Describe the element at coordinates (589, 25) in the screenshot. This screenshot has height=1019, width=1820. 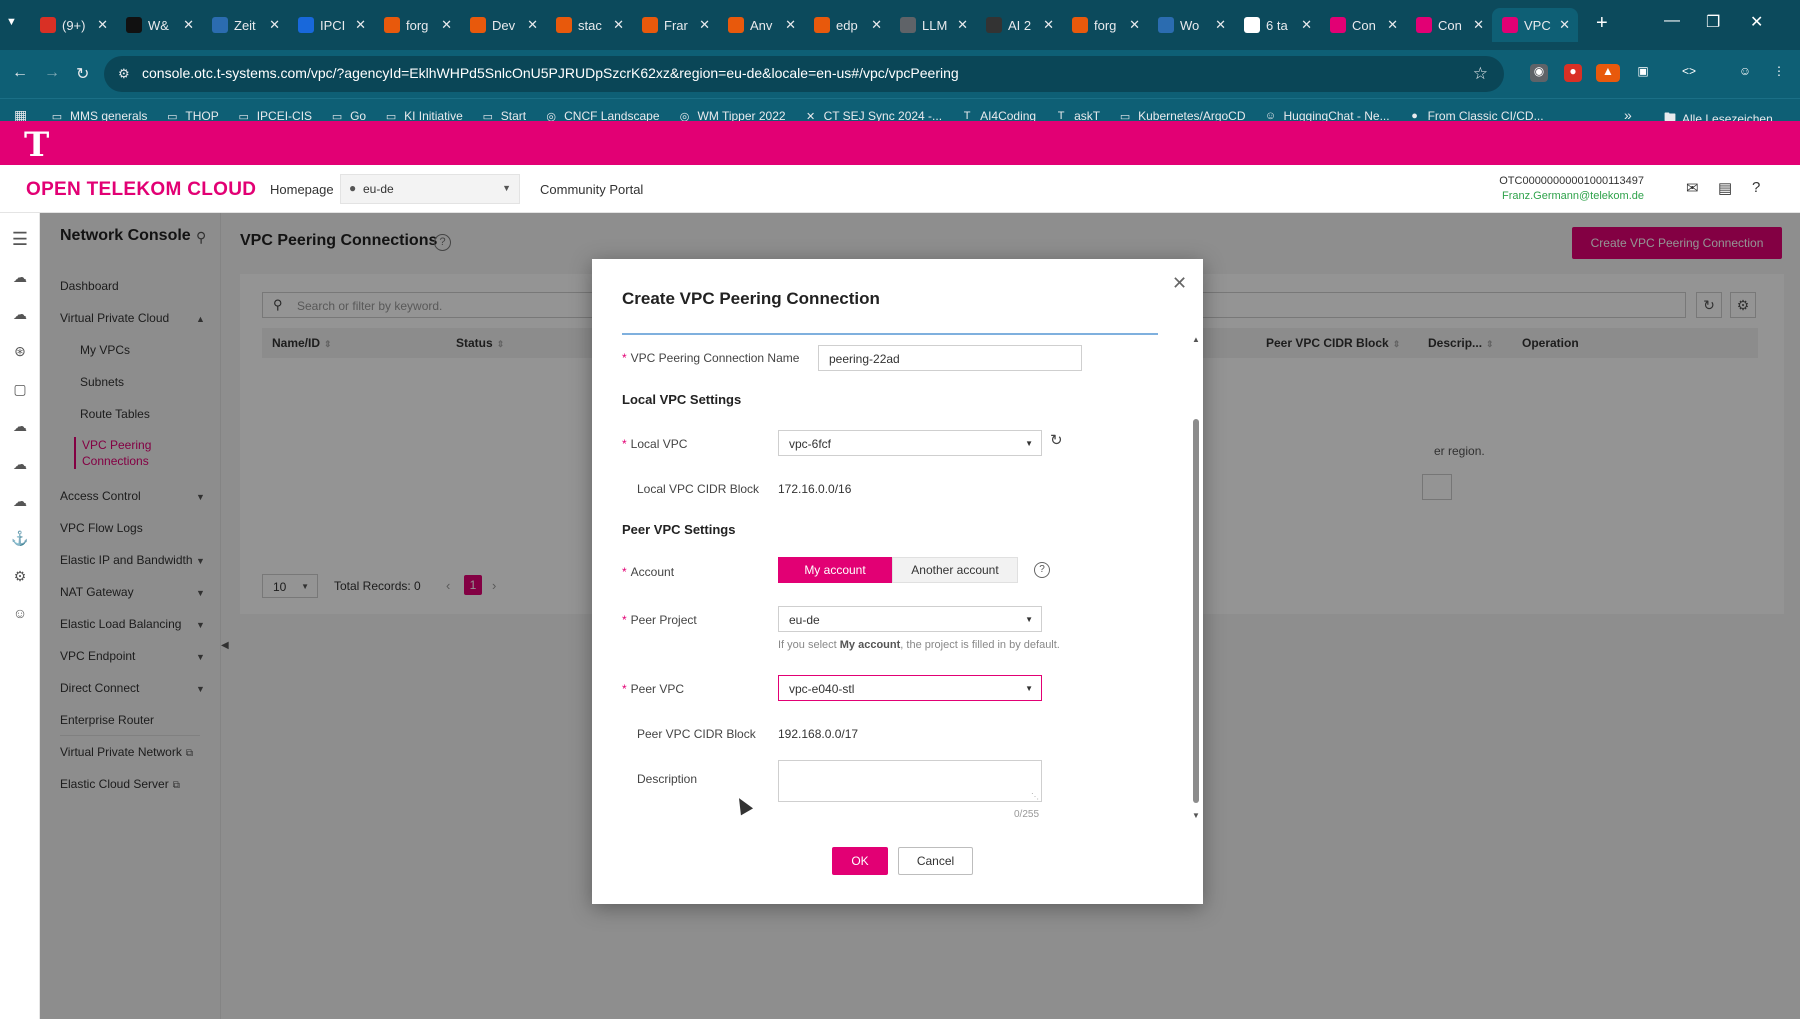
I see `browser-tab: stac ✕` at that location.